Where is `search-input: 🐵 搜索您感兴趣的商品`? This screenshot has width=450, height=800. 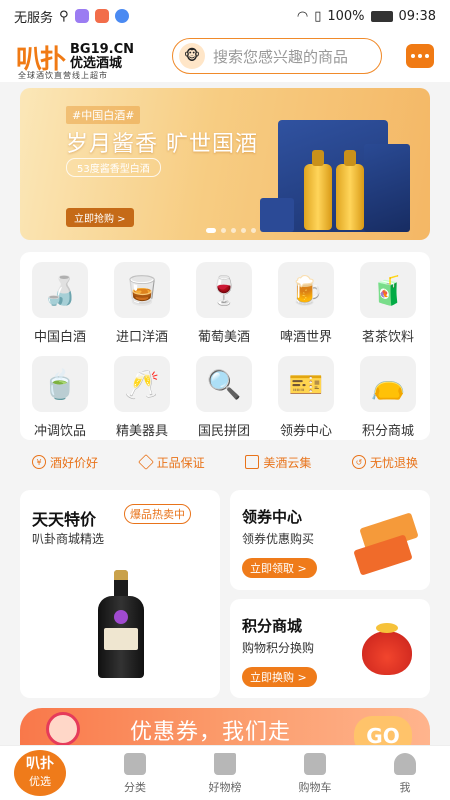
search-input: 🐵 搜索您感兴趣的商品 is located at coordinates (277, 56).